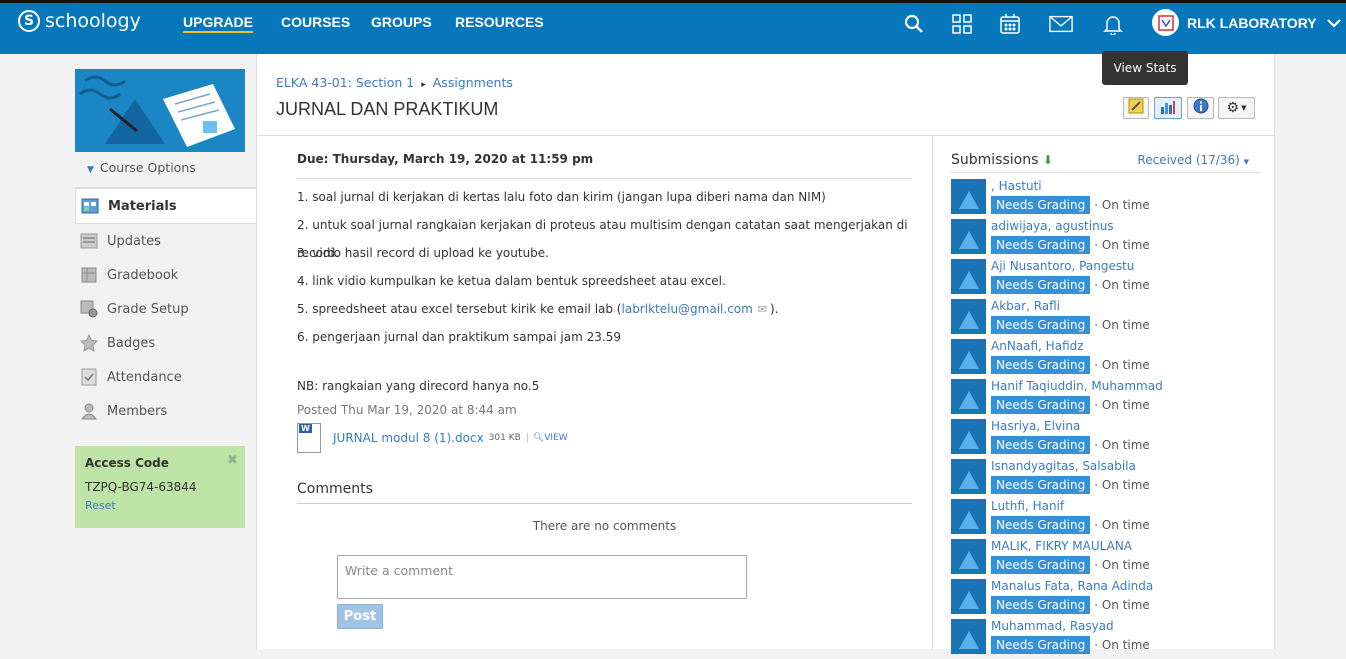 The width and height of the screenshot is (1346, 659). I want to click on schoology-s-icon: S, so click(29, 21).